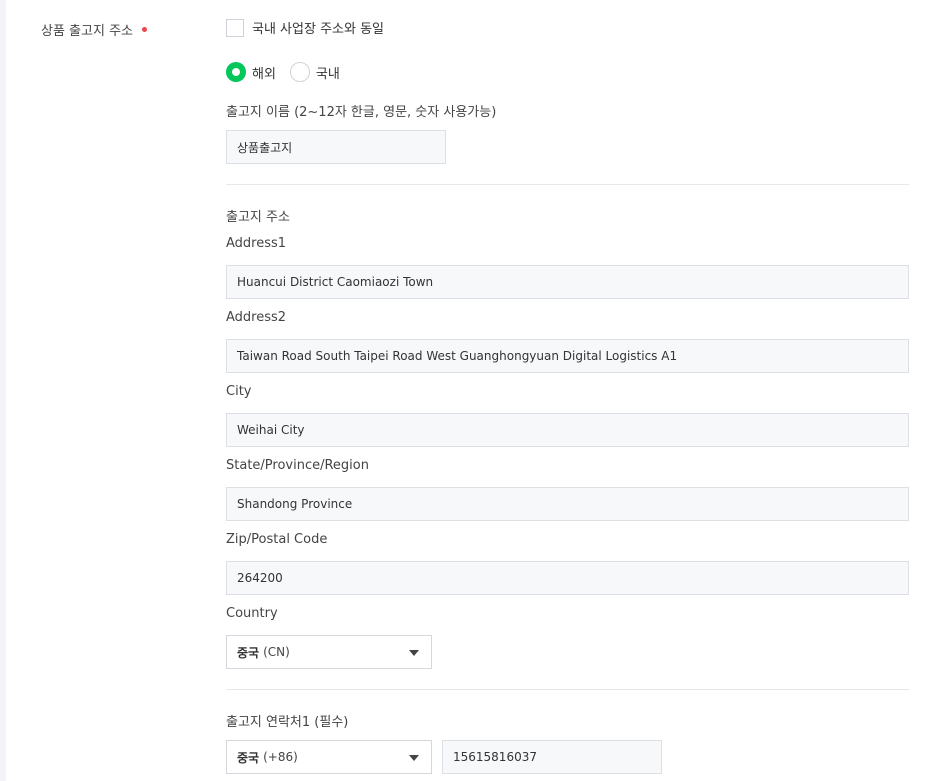  I want to click on section-label: 상품 출고지 주소, so click(94, 29).